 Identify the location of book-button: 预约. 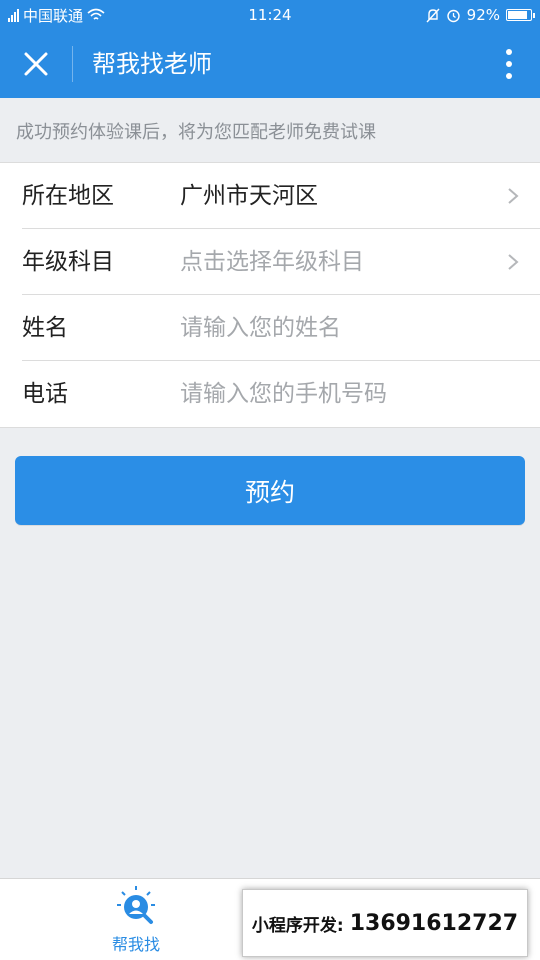
(270, 490).